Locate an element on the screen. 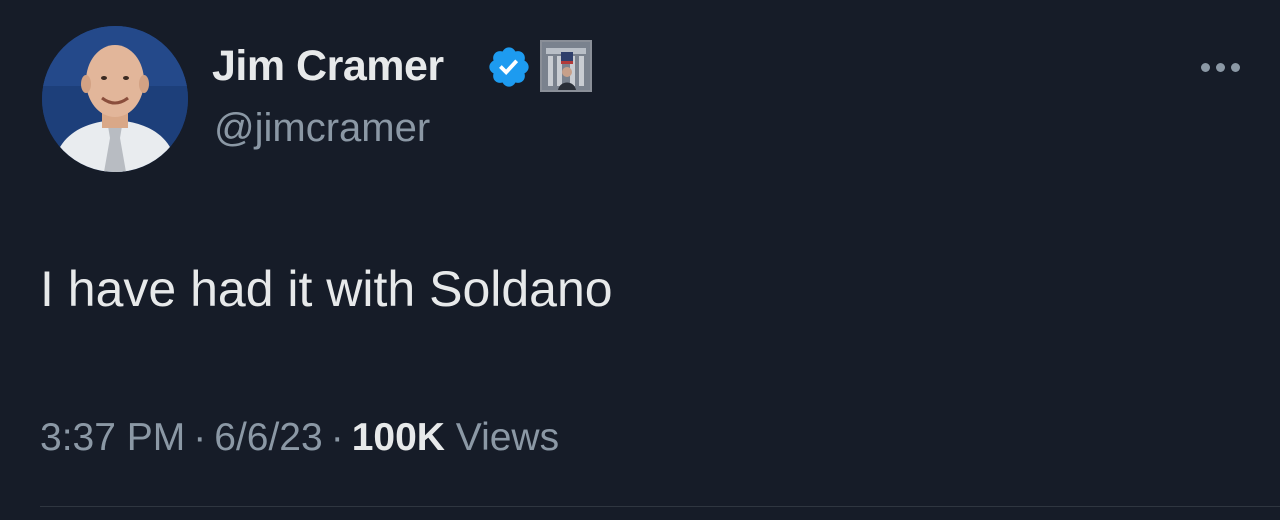 Image resolution: width=1280 pixels, height=520 pixels. more-options-icon is located at coordinates (1220, 67).